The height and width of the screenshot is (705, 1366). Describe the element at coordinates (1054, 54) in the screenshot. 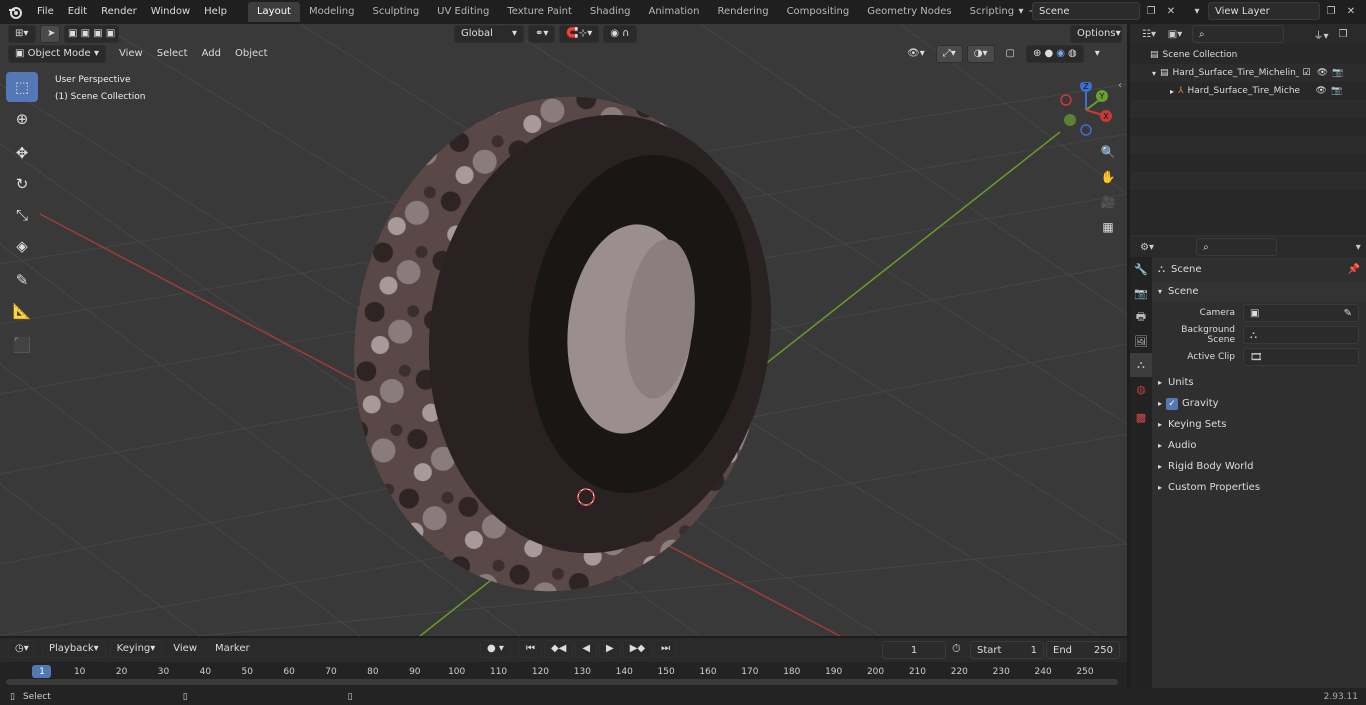

I see `shading-modes-icon: ⊕ ● ◉ ◍` at that location.